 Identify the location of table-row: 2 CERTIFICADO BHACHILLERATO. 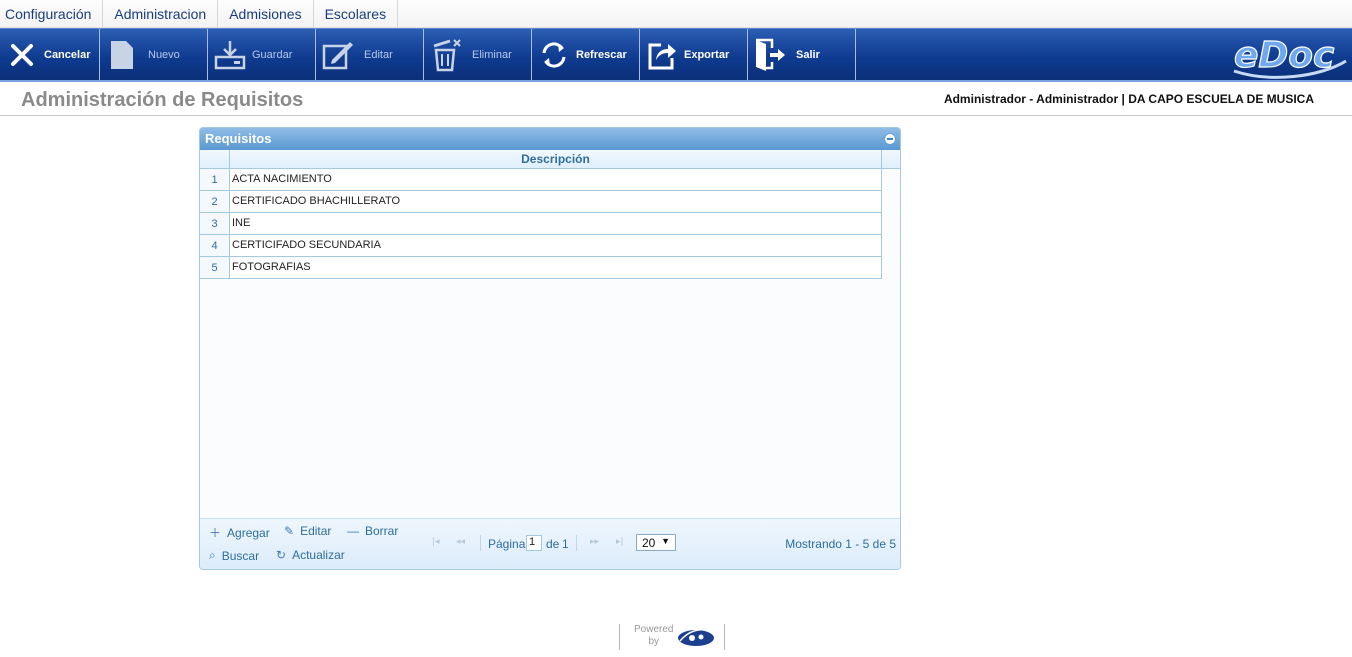
(541, 202).